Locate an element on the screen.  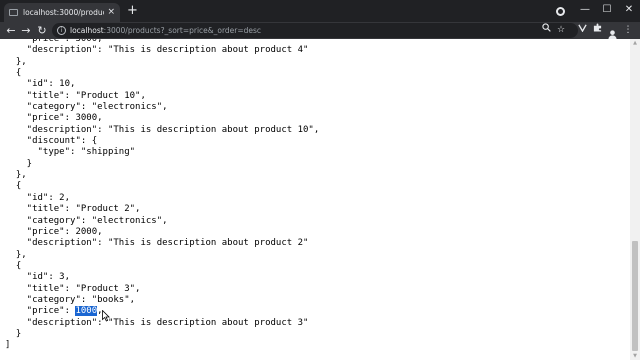
reload-button: ↻ is located at coordinates (42, 30).